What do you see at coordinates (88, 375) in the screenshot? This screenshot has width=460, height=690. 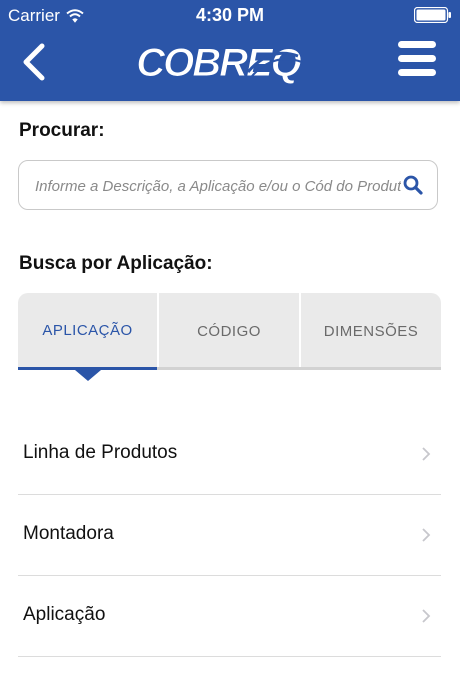 I see `active-tab-indicator` at bounding box center [88, 375].